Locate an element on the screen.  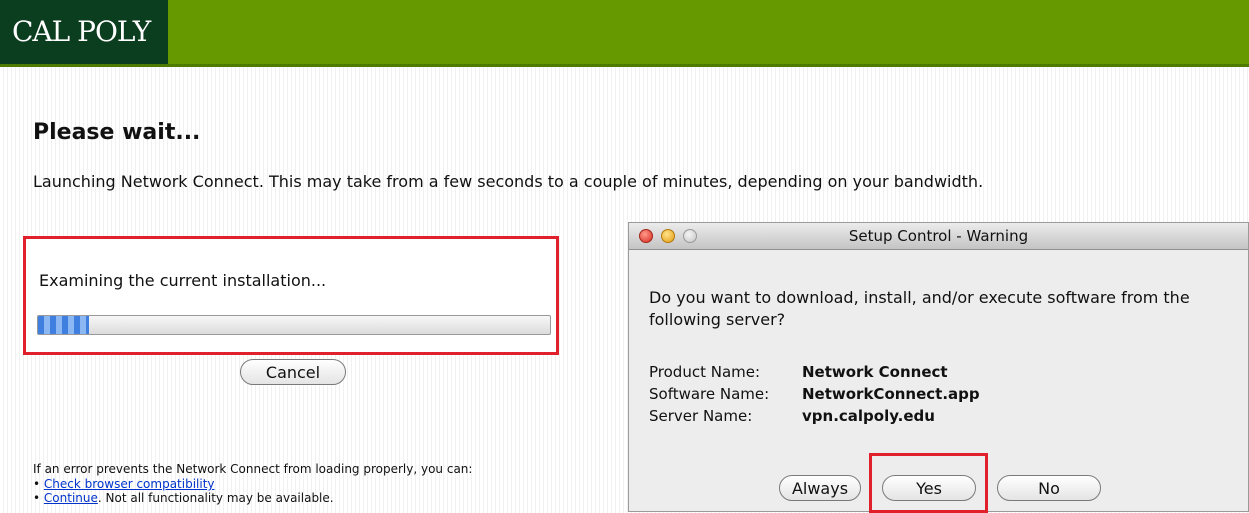
list-item: • Check browser compatibility is located at coordinates (124, 484).